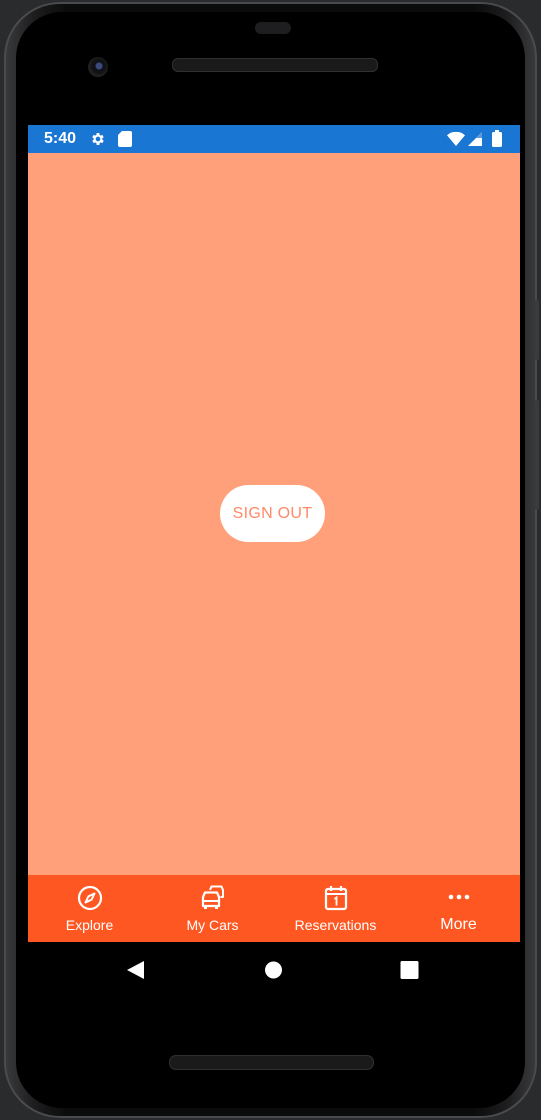  Describe the element at coordinates (98, 141) in the screenshot. I see `gear-icon` at that location.